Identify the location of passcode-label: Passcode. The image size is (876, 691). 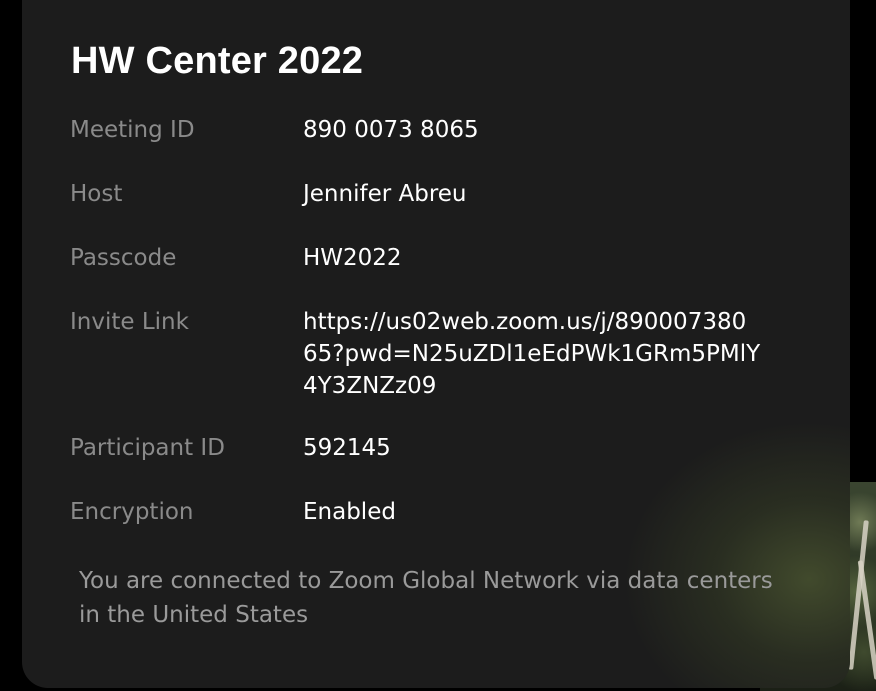
(123, 258).